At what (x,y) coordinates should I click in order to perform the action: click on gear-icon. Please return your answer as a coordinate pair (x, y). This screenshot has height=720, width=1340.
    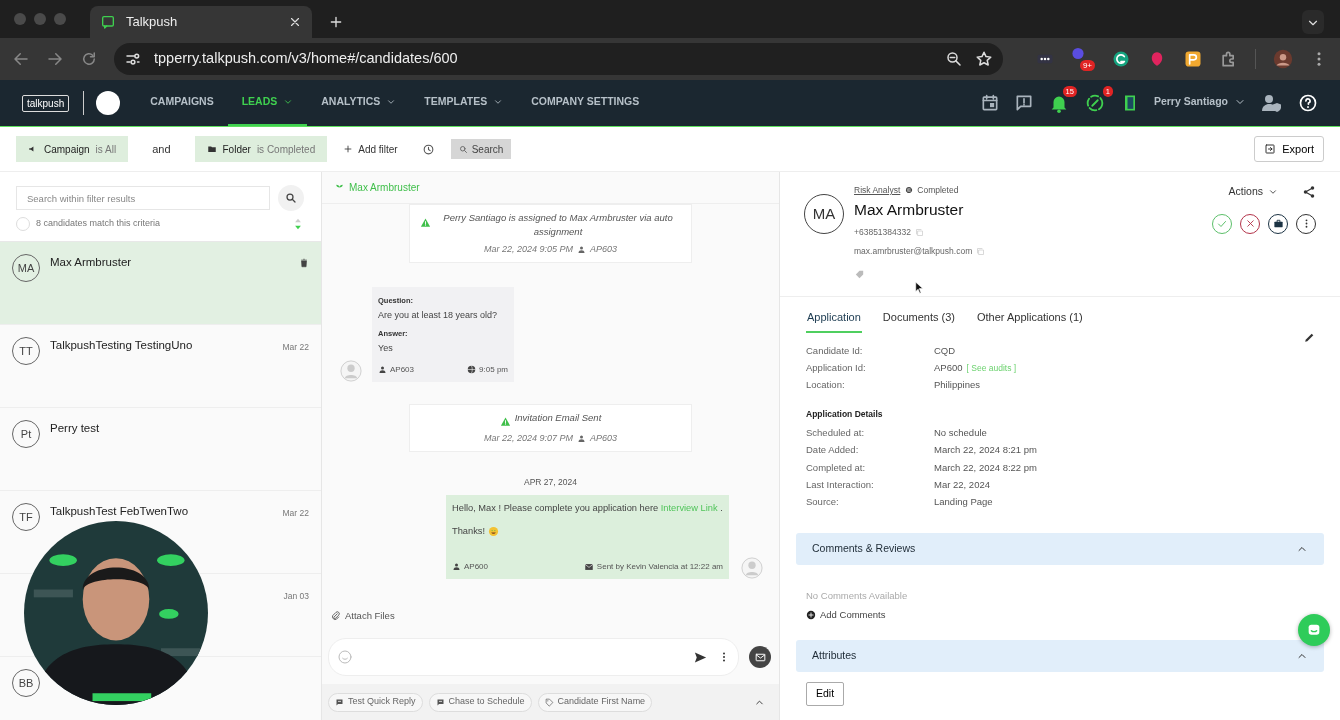
    Looking at the image, I should click on (909, 190).